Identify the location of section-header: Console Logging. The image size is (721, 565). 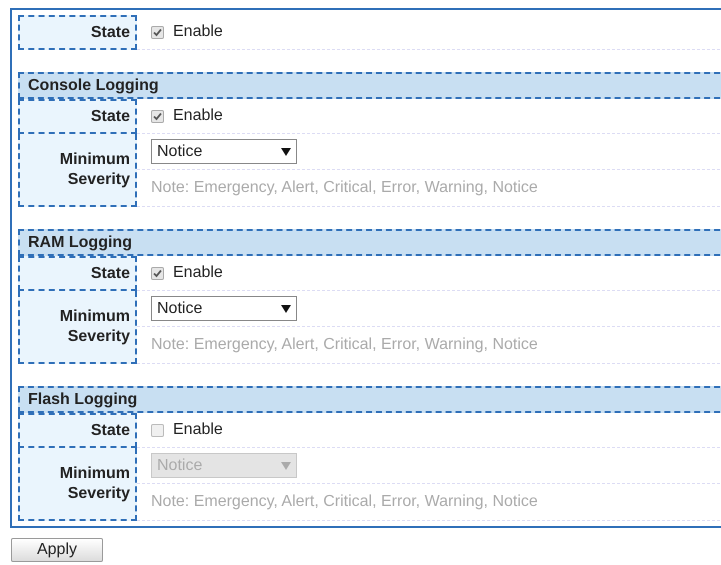
(369, 85).